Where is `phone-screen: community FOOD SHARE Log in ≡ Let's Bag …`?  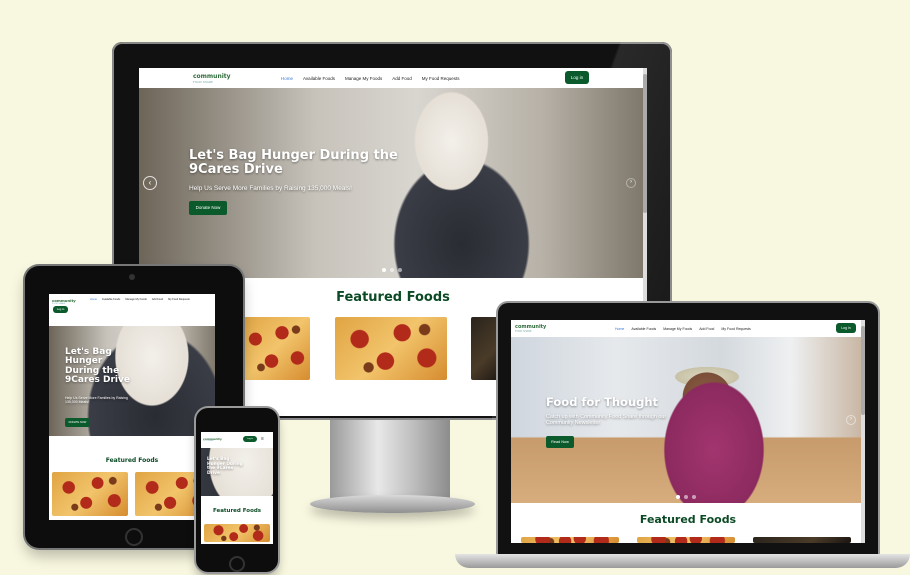 phone-screen: community FOOD SHARE Log in ≡ Let's Bag … is located at coordinates (237, 488).